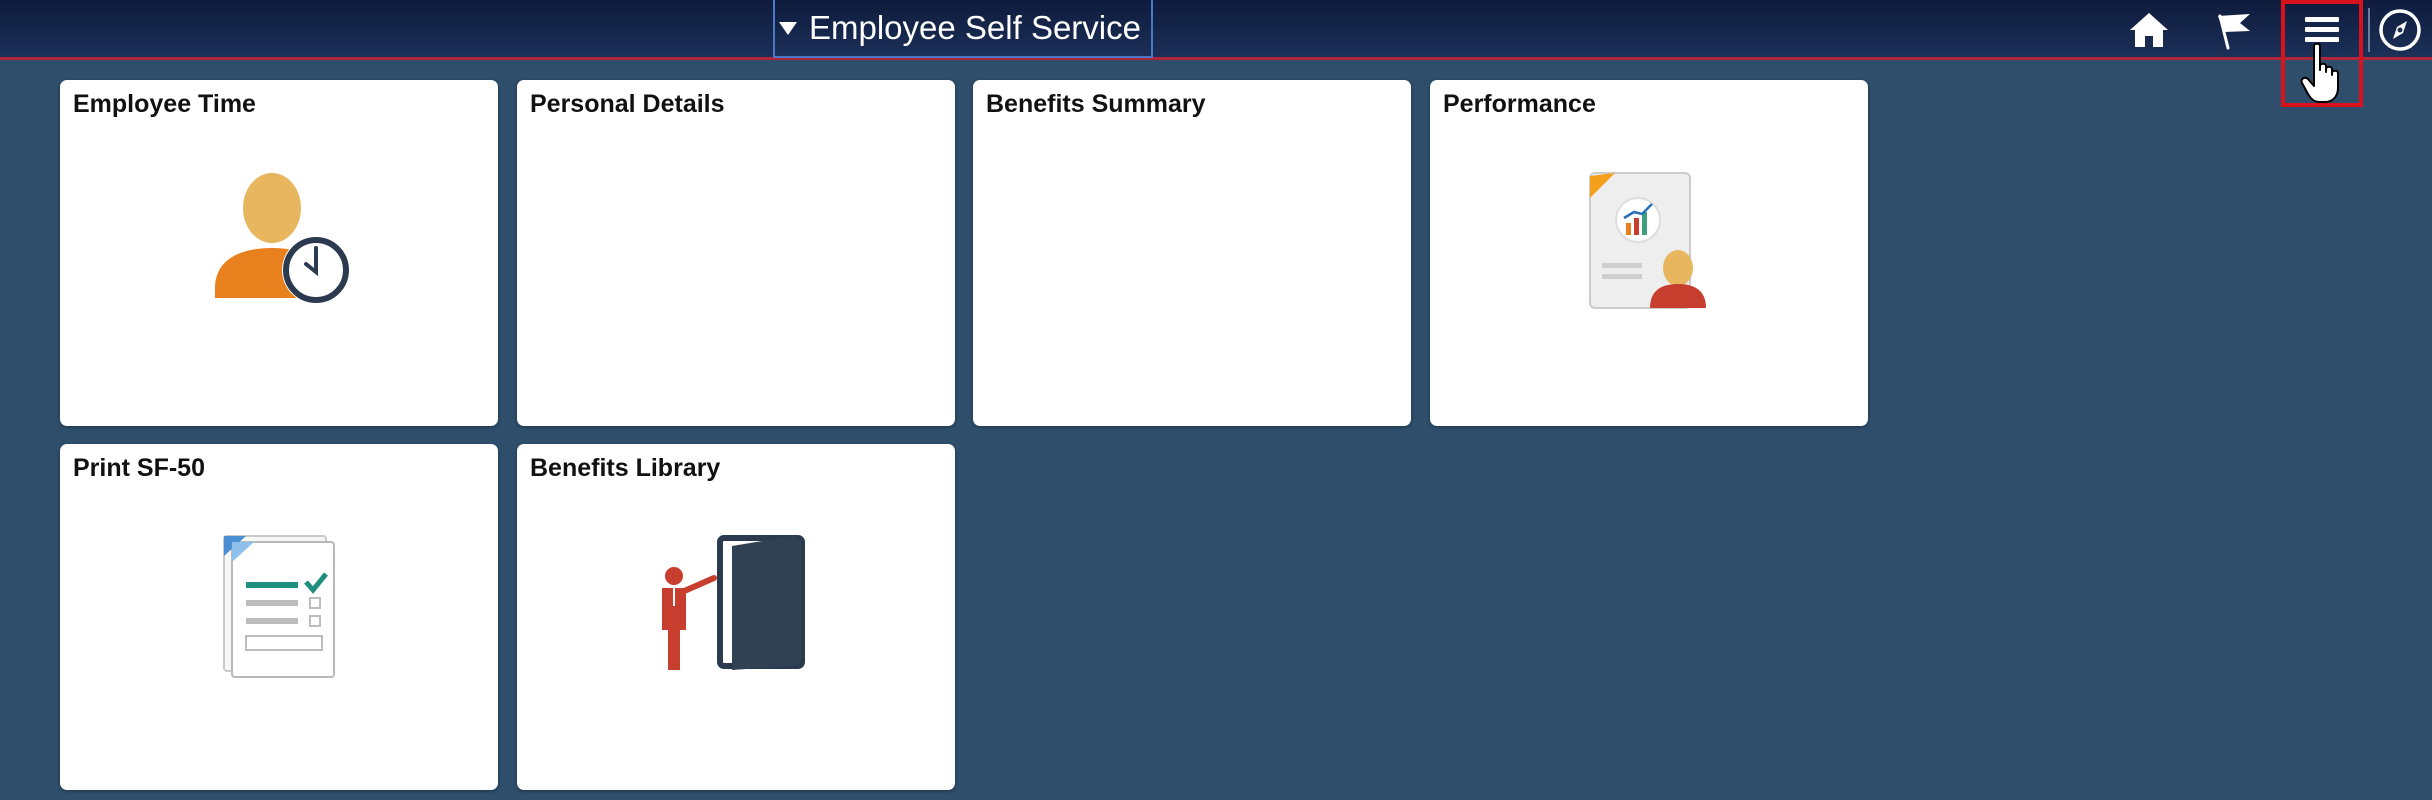 The height and width of the screenshot is (800, 2432). Describe the element at coordinates (1519, 104) in the screenshot. I see `tile-title: Performance` at that location.